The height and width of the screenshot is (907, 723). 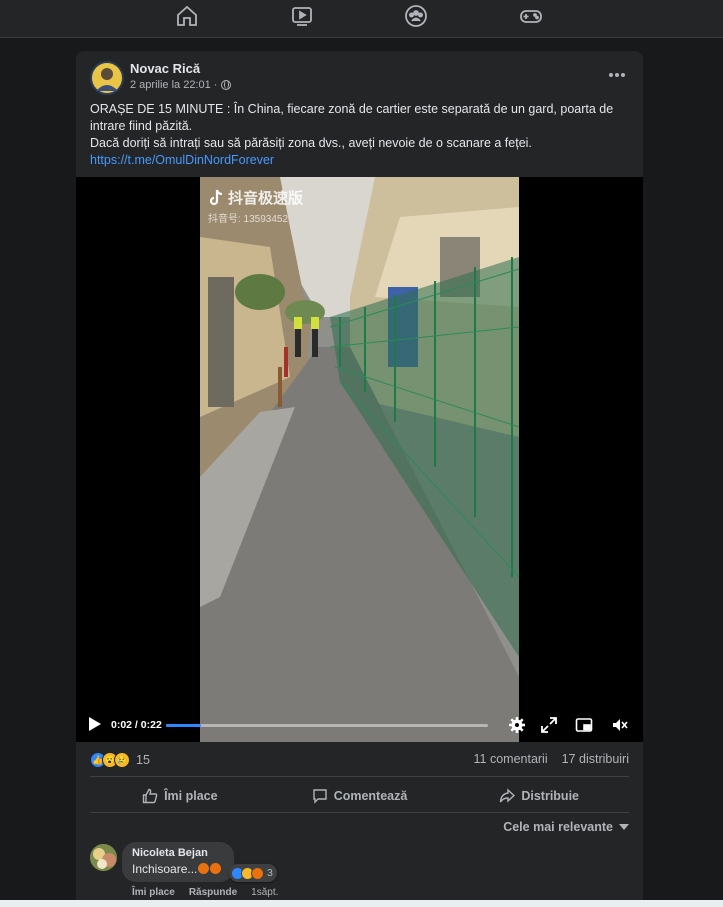 I want to click on engagement-counts: 11 comentarii 17 distribuiri, so click(x=552, y=759).